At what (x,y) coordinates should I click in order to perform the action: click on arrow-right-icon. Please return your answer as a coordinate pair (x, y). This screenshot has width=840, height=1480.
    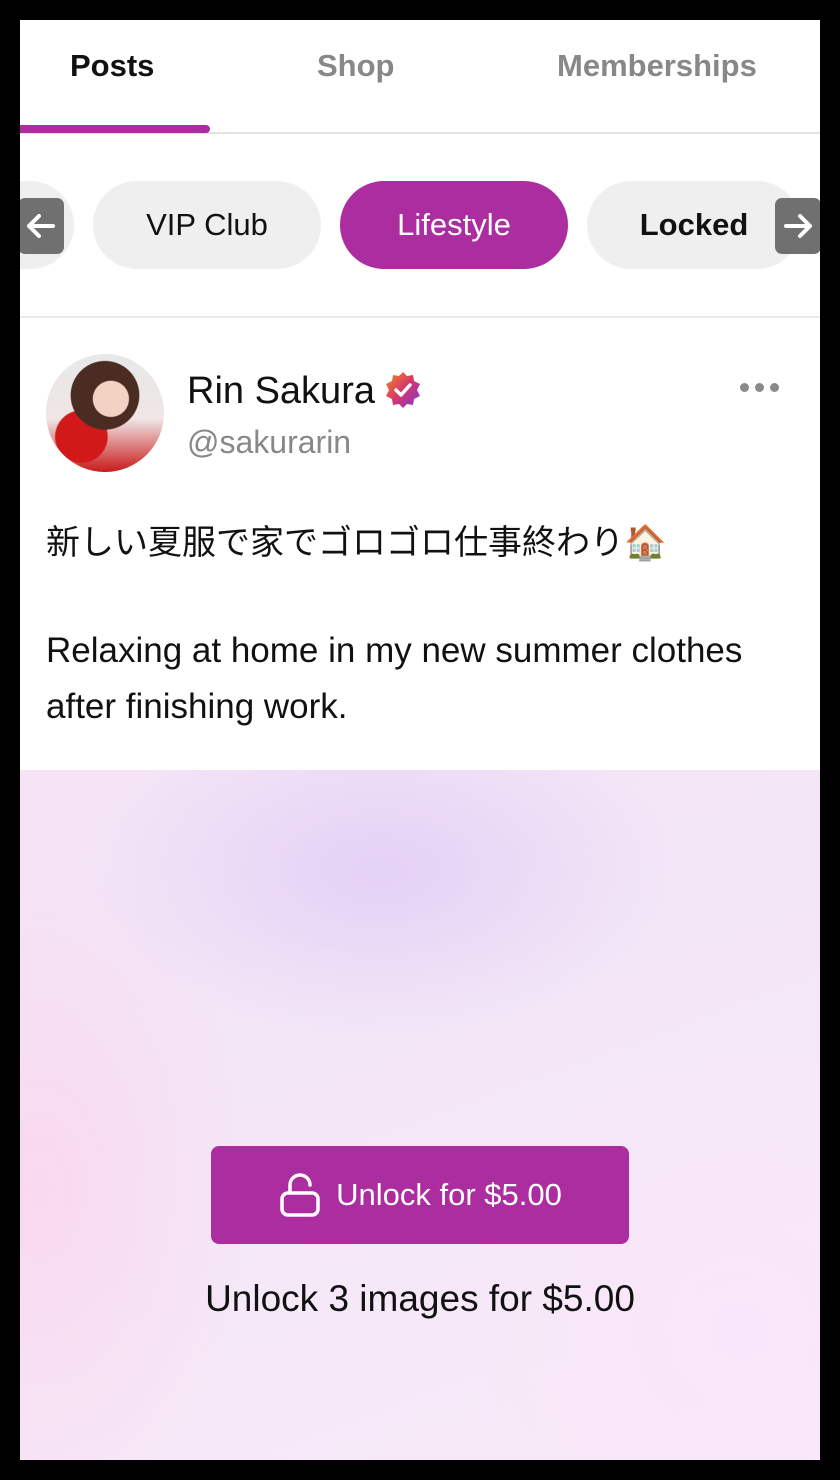
    Looking at the image, I should click on (798, 226).